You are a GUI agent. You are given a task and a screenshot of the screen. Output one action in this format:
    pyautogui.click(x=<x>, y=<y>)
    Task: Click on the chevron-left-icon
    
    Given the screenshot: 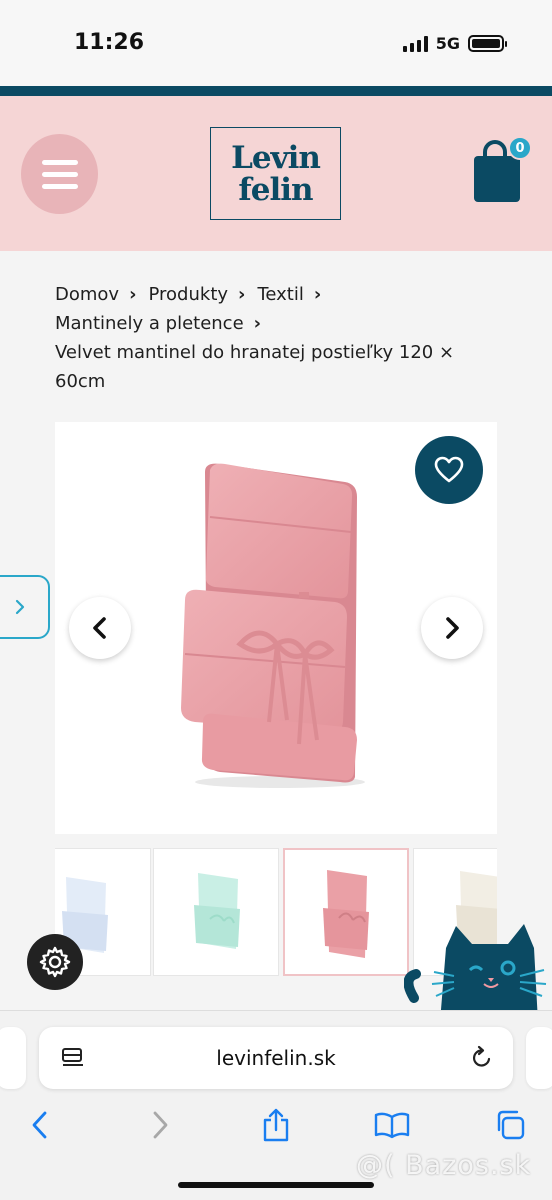 What is the action you would take?
    pyautogui.click(x=99, y=628)
    